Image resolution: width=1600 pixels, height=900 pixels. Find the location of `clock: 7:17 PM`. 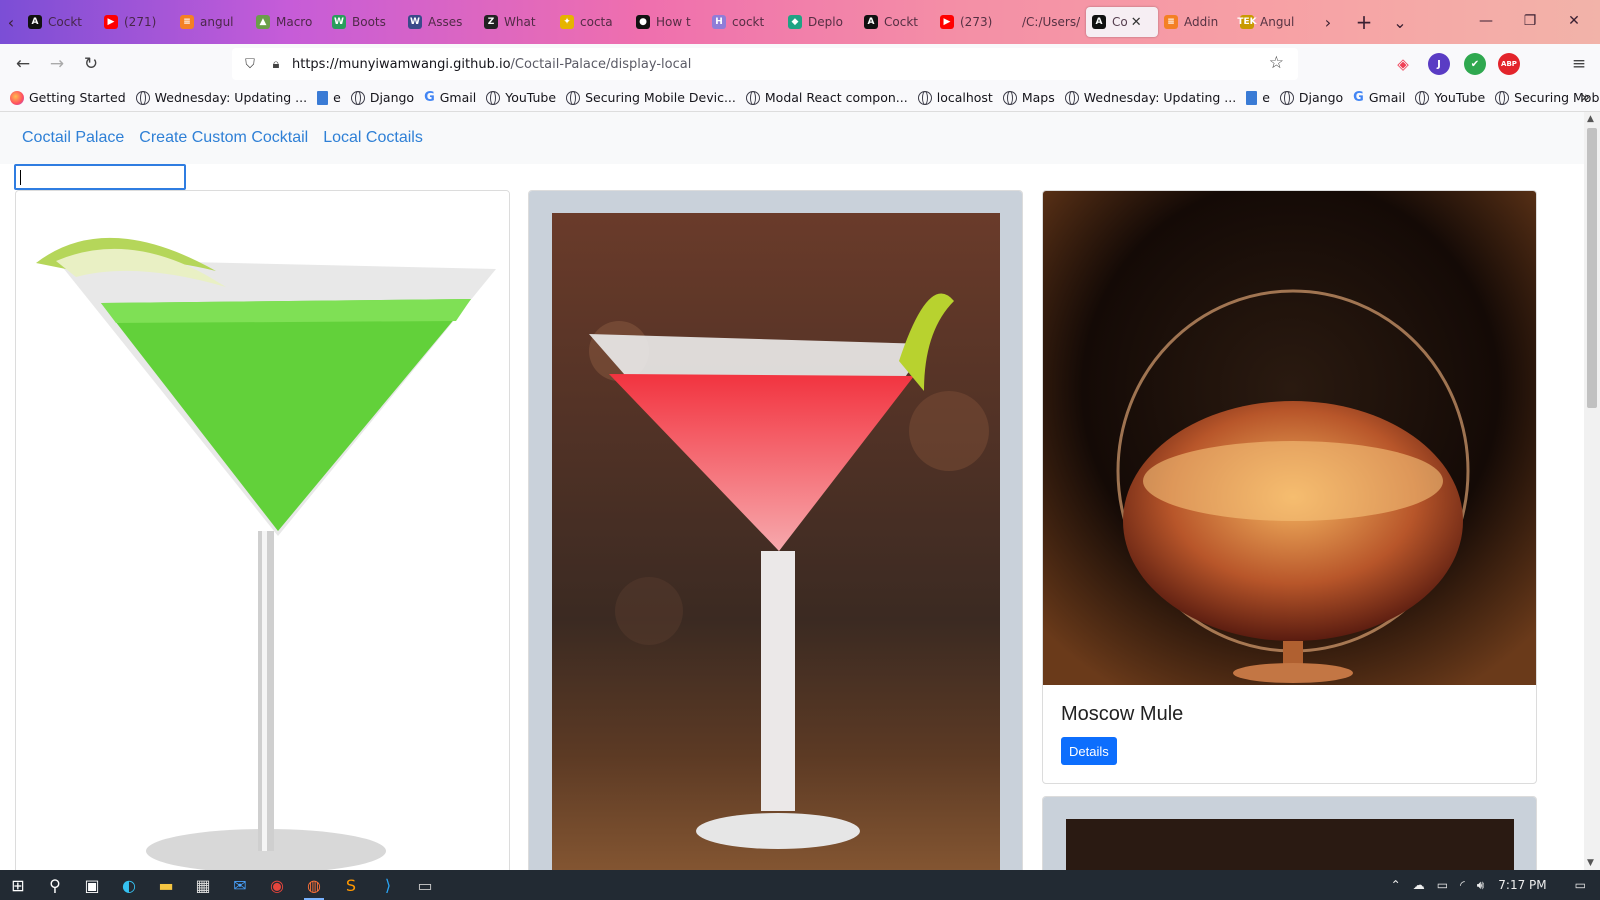

clock: 7:17 PM is located at coordinates (1522, 885).